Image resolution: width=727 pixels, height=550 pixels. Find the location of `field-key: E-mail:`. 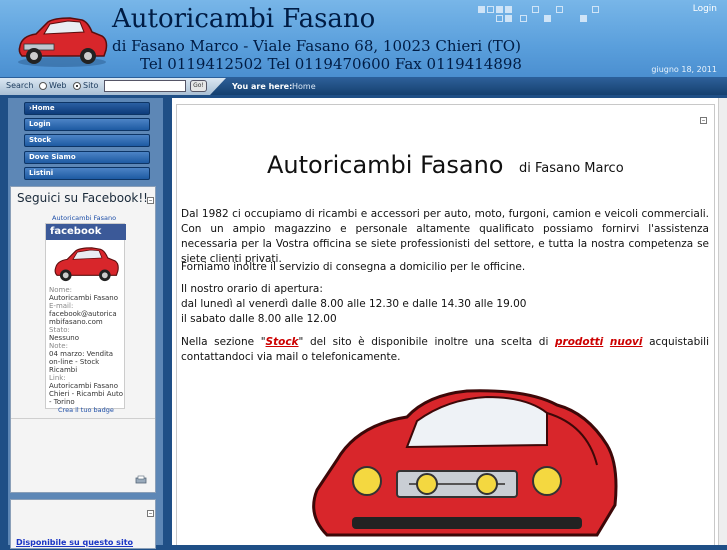

field-key: E-mail: is located at coordinates (61, 306).